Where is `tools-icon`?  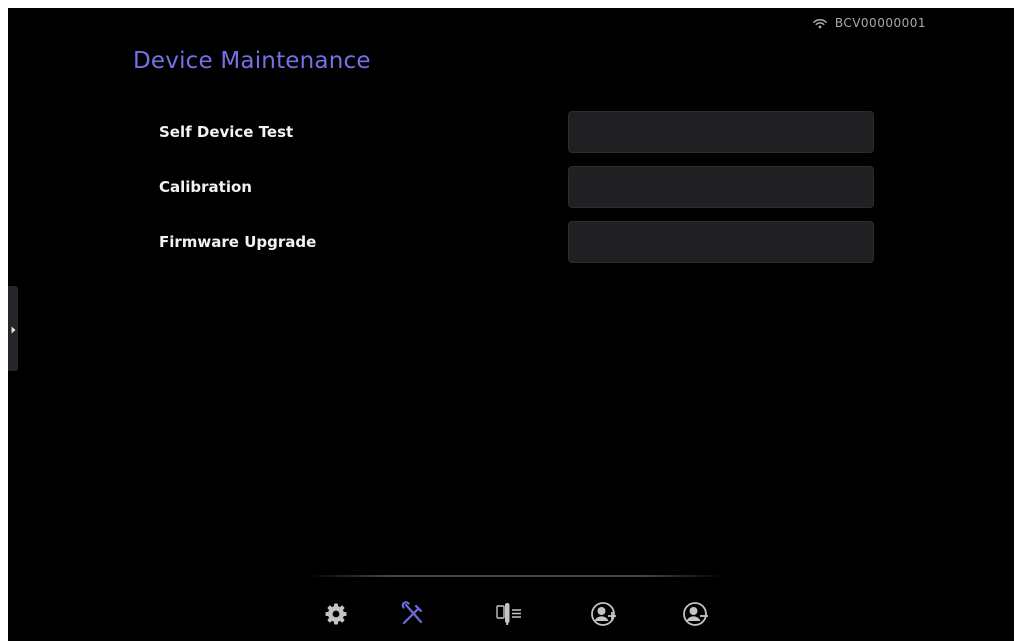
tools-icon is located at coordinates (413, 614).